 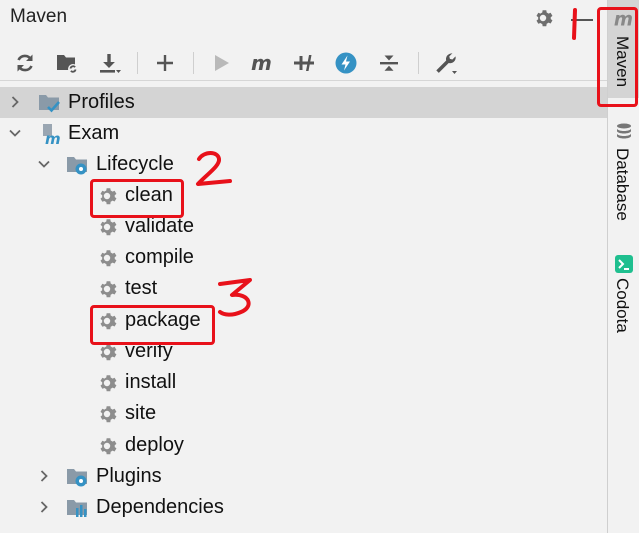 I want to click on plus-icon, so click(x=165, y=63).